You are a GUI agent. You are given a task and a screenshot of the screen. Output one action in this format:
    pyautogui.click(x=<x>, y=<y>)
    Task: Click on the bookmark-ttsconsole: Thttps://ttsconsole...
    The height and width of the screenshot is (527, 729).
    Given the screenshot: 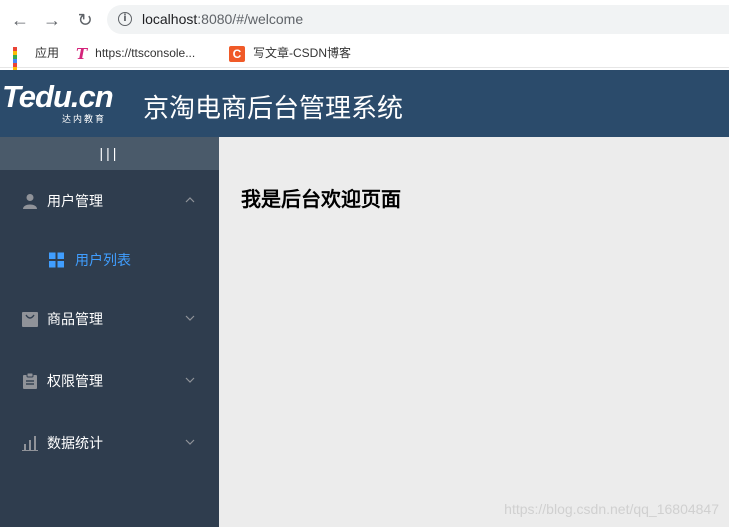 What is the action you would take?
    pyautogui.click(x=136, y=53)
    